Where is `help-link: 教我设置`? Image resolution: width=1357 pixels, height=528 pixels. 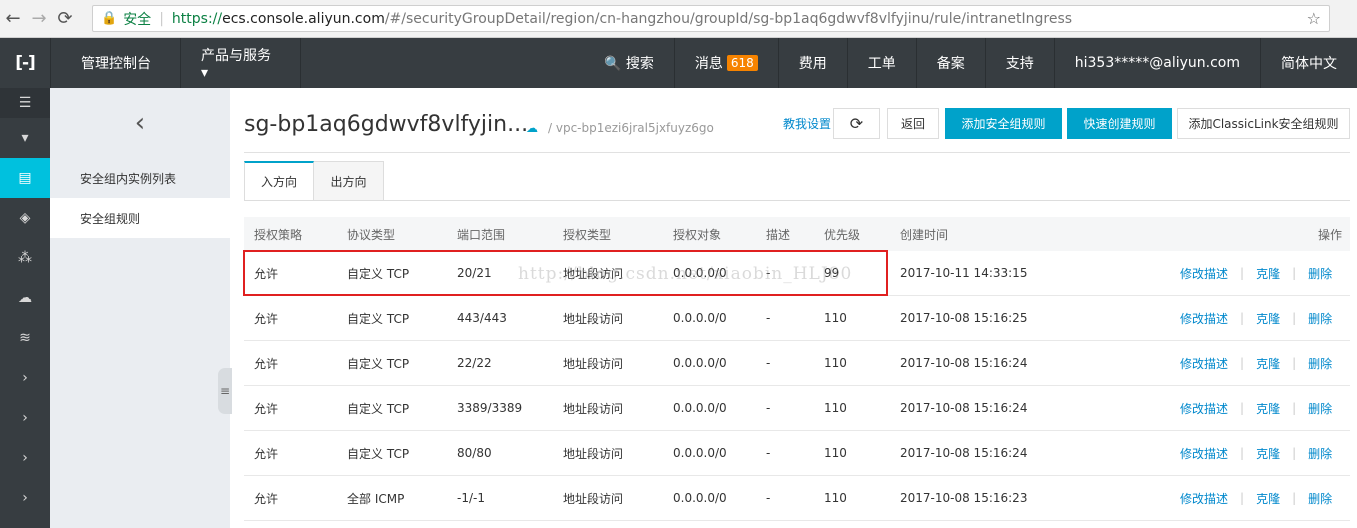 help-link: 教我设置 is located at coordinates (807, 123).